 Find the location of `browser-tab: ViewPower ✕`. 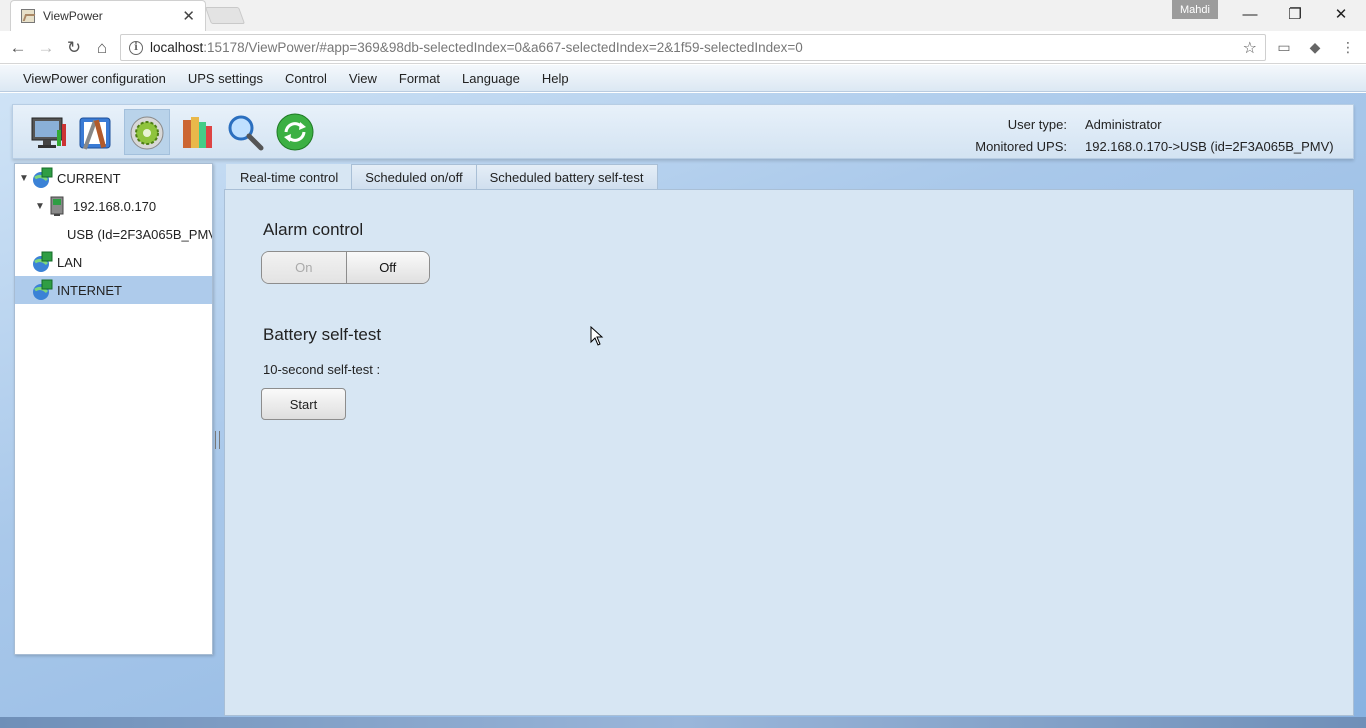

browser-tab: ViewPower ✕ is located at coordinates (108, 15).